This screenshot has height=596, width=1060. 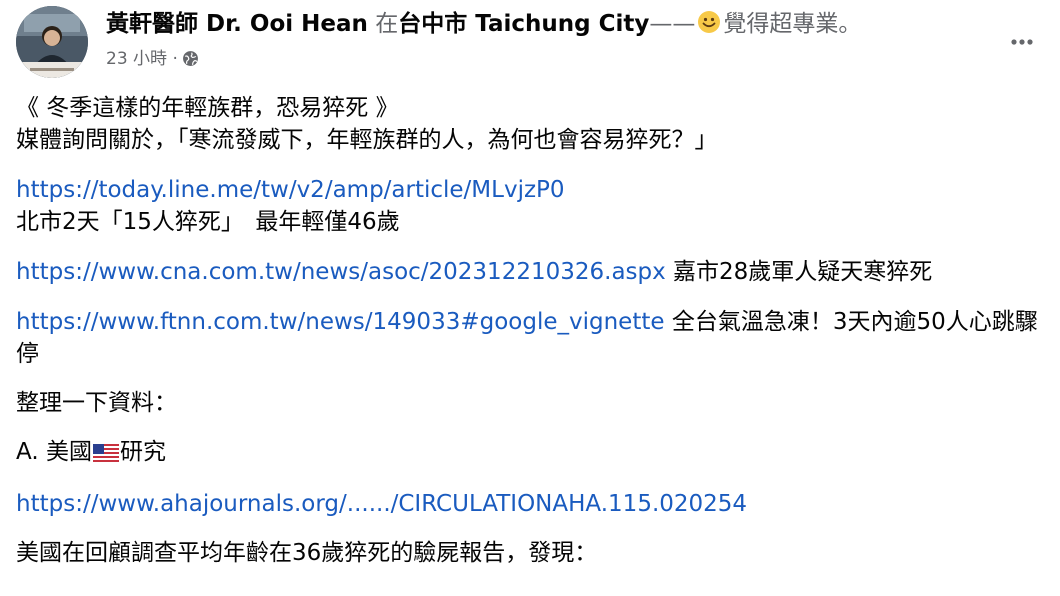 I want to click on section-a-suffix: 研究, so click(x=142, y=452).